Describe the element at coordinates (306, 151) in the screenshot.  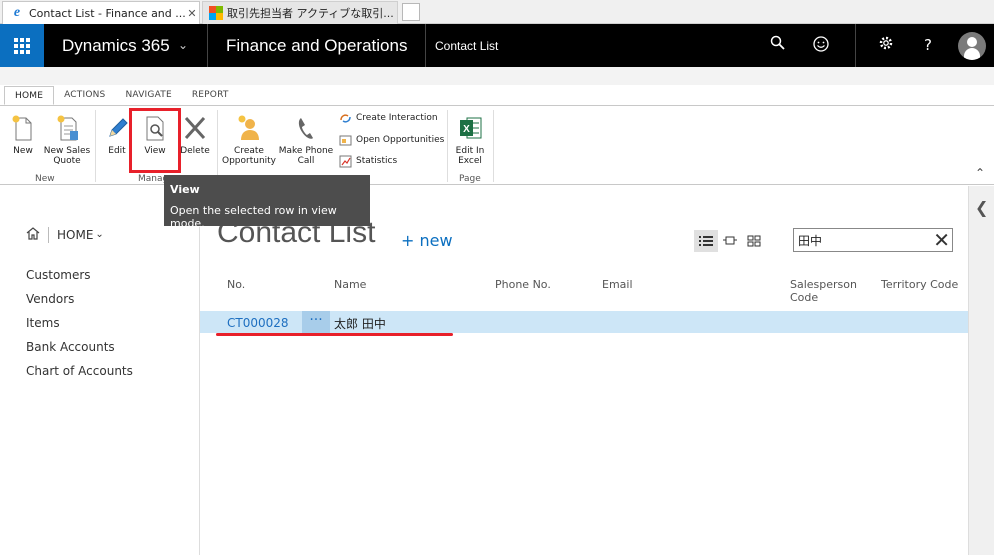
I see `make-phone-call-label-1: Make Phone` at that location.